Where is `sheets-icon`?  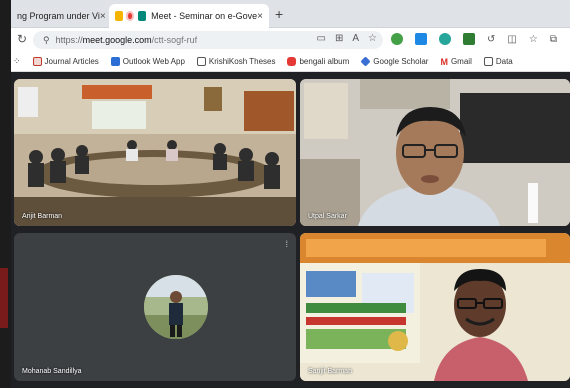 sheets-icon is located at coordinates (119, 16).